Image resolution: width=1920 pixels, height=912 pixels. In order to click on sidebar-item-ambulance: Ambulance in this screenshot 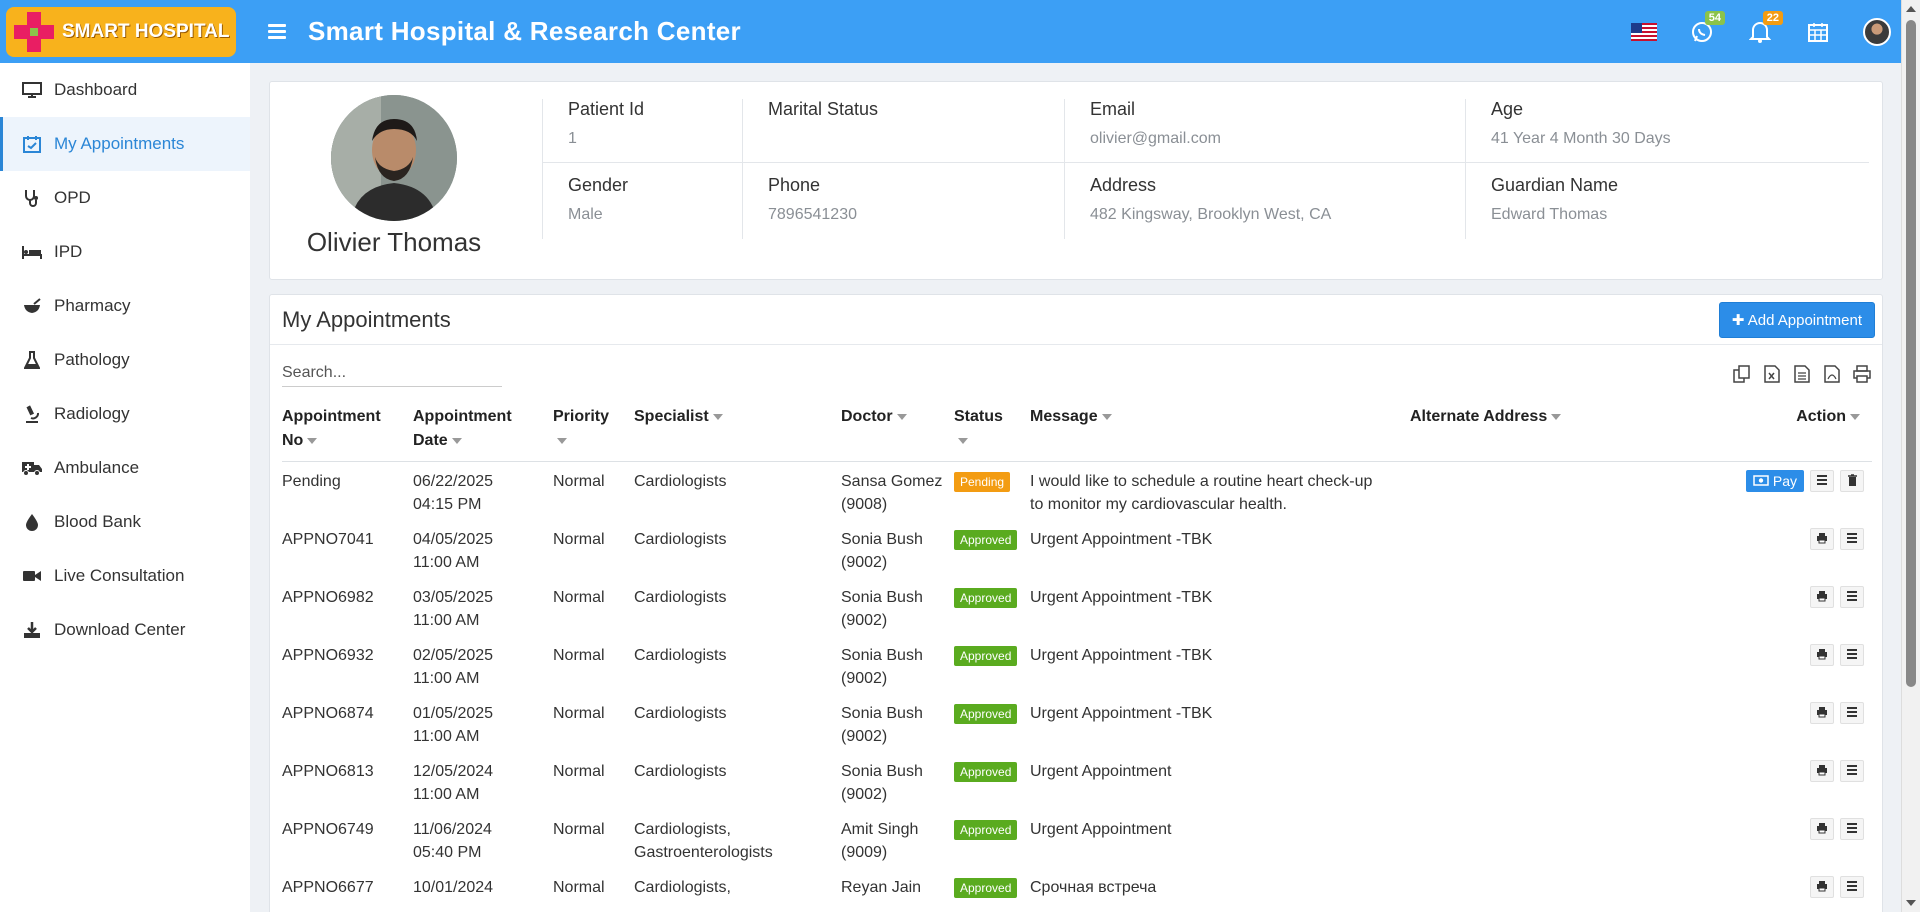, I will do `click(125, 468)`.